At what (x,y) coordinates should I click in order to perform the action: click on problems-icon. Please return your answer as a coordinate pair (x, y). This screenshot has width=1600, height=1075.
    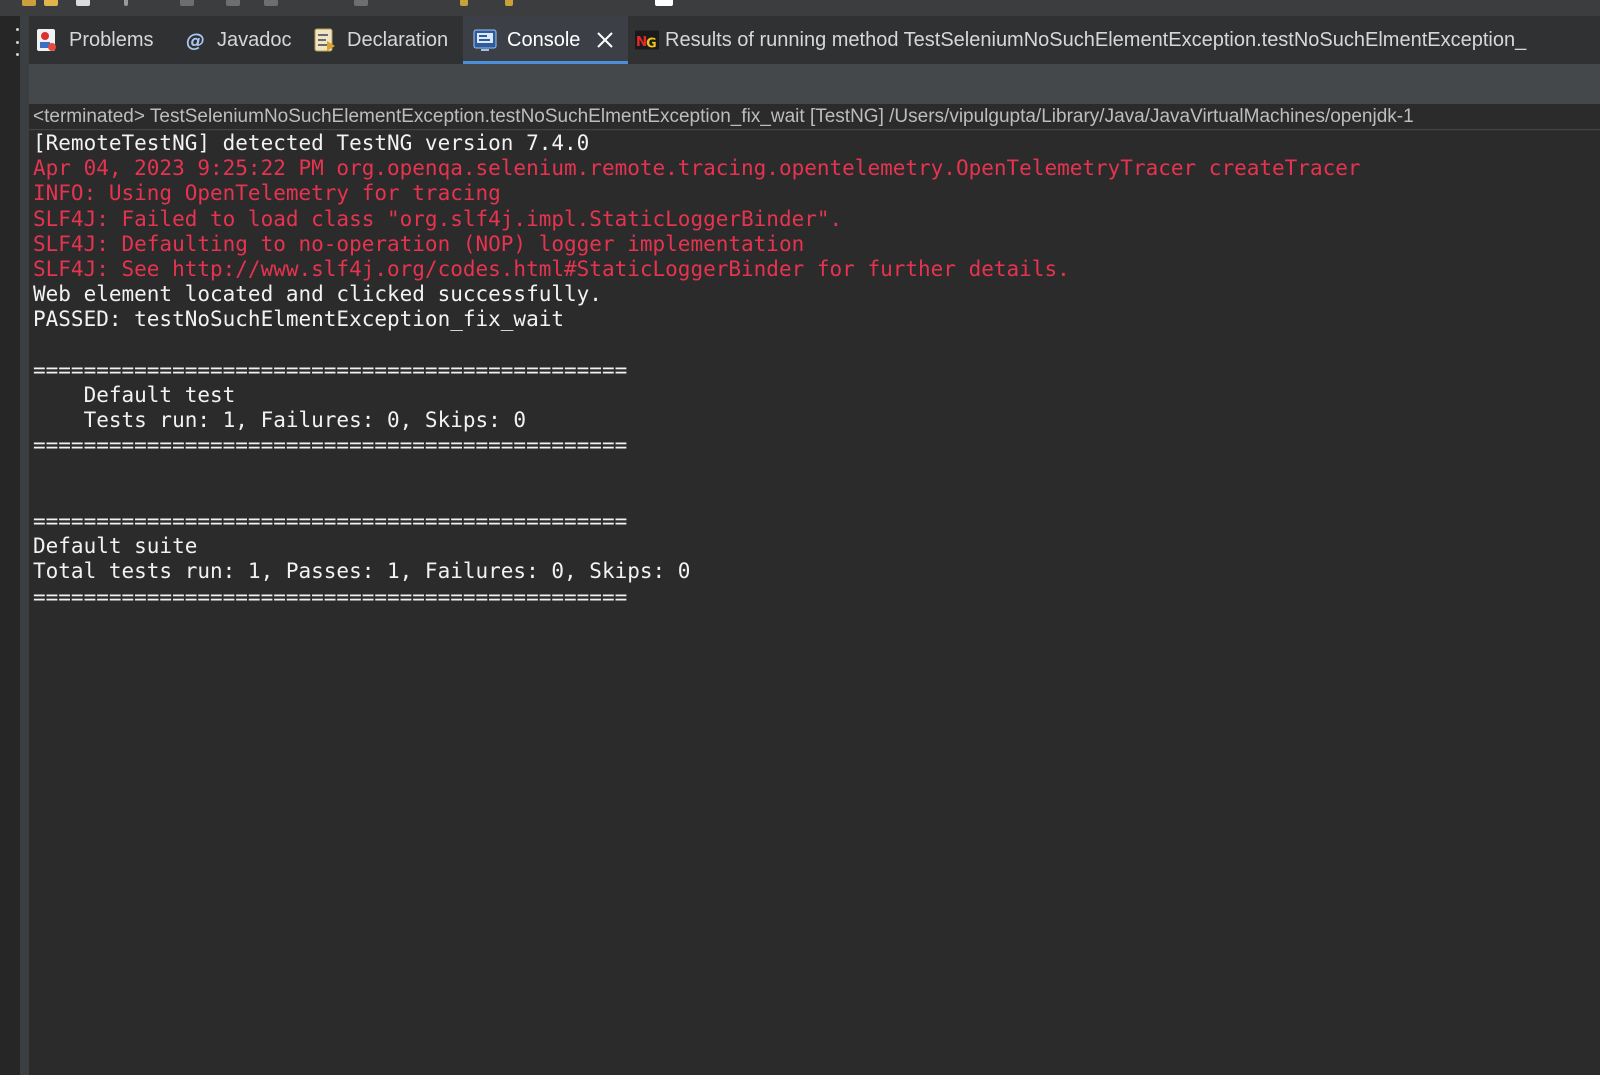
    Looking at the image, I should click on (47, 40).